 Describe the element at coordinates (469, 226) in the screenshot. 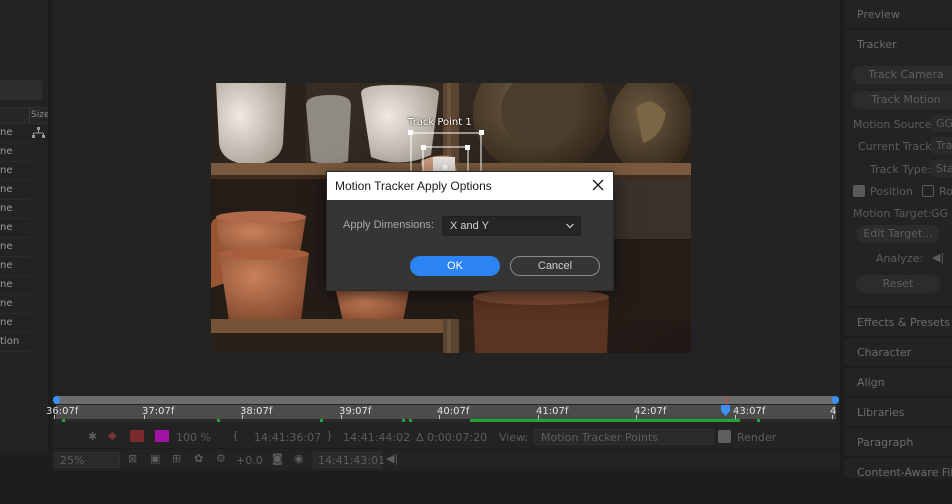

I see `apply-dimensions-value: X and Y` at that location.